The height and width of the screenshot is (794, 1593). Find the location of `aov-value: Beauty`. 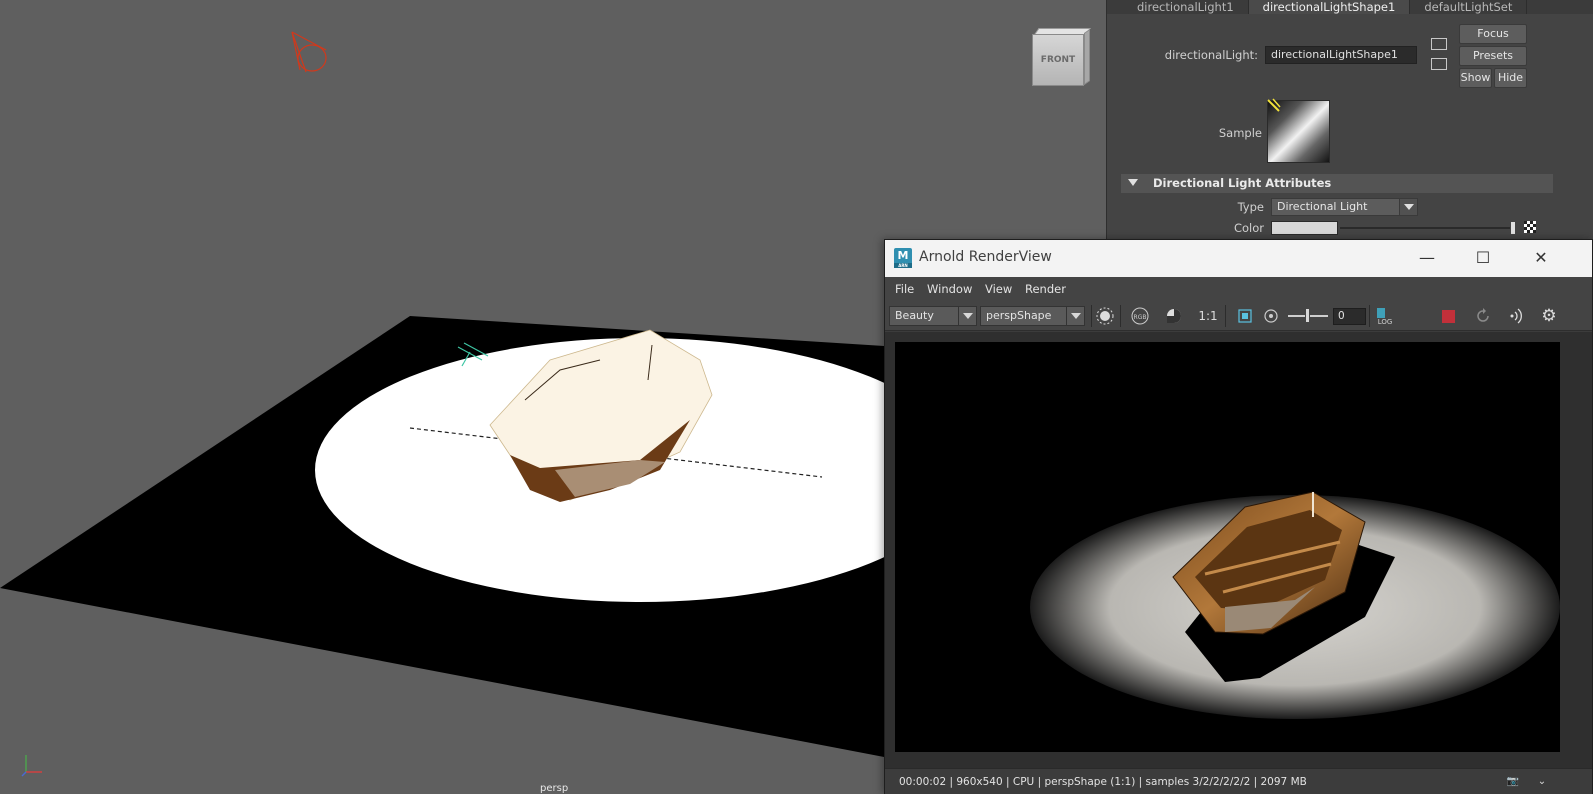

aov-value: Beauty is located at coordinates (914, 315).